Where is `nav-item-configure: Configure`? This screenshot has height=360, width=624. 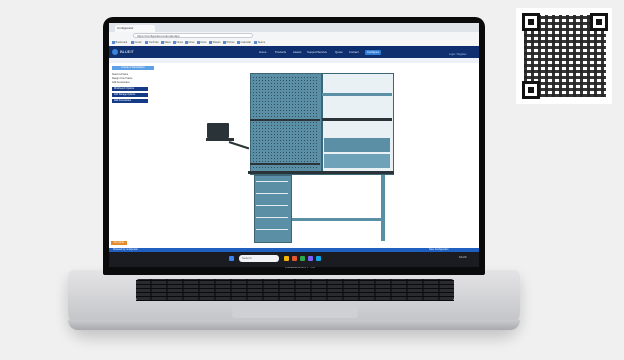
nav-item-configure: Configure is located at coordinates (373, 52).